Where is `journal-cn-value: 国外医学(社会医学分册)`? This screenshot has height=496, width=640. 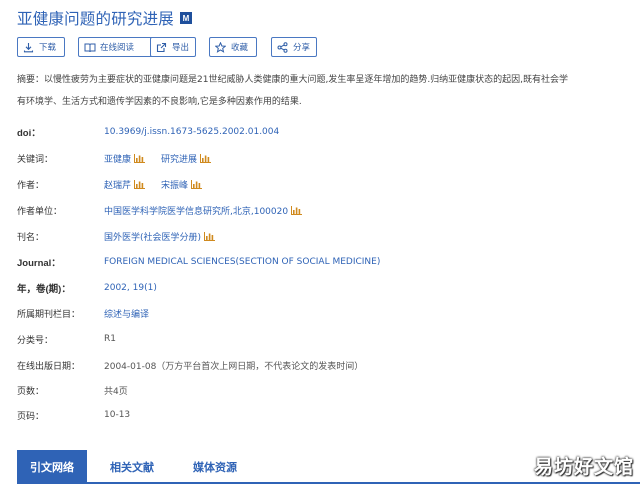
journal-cn-value: 国外医学(社会医学分册) is located at coordinates (167, 236).